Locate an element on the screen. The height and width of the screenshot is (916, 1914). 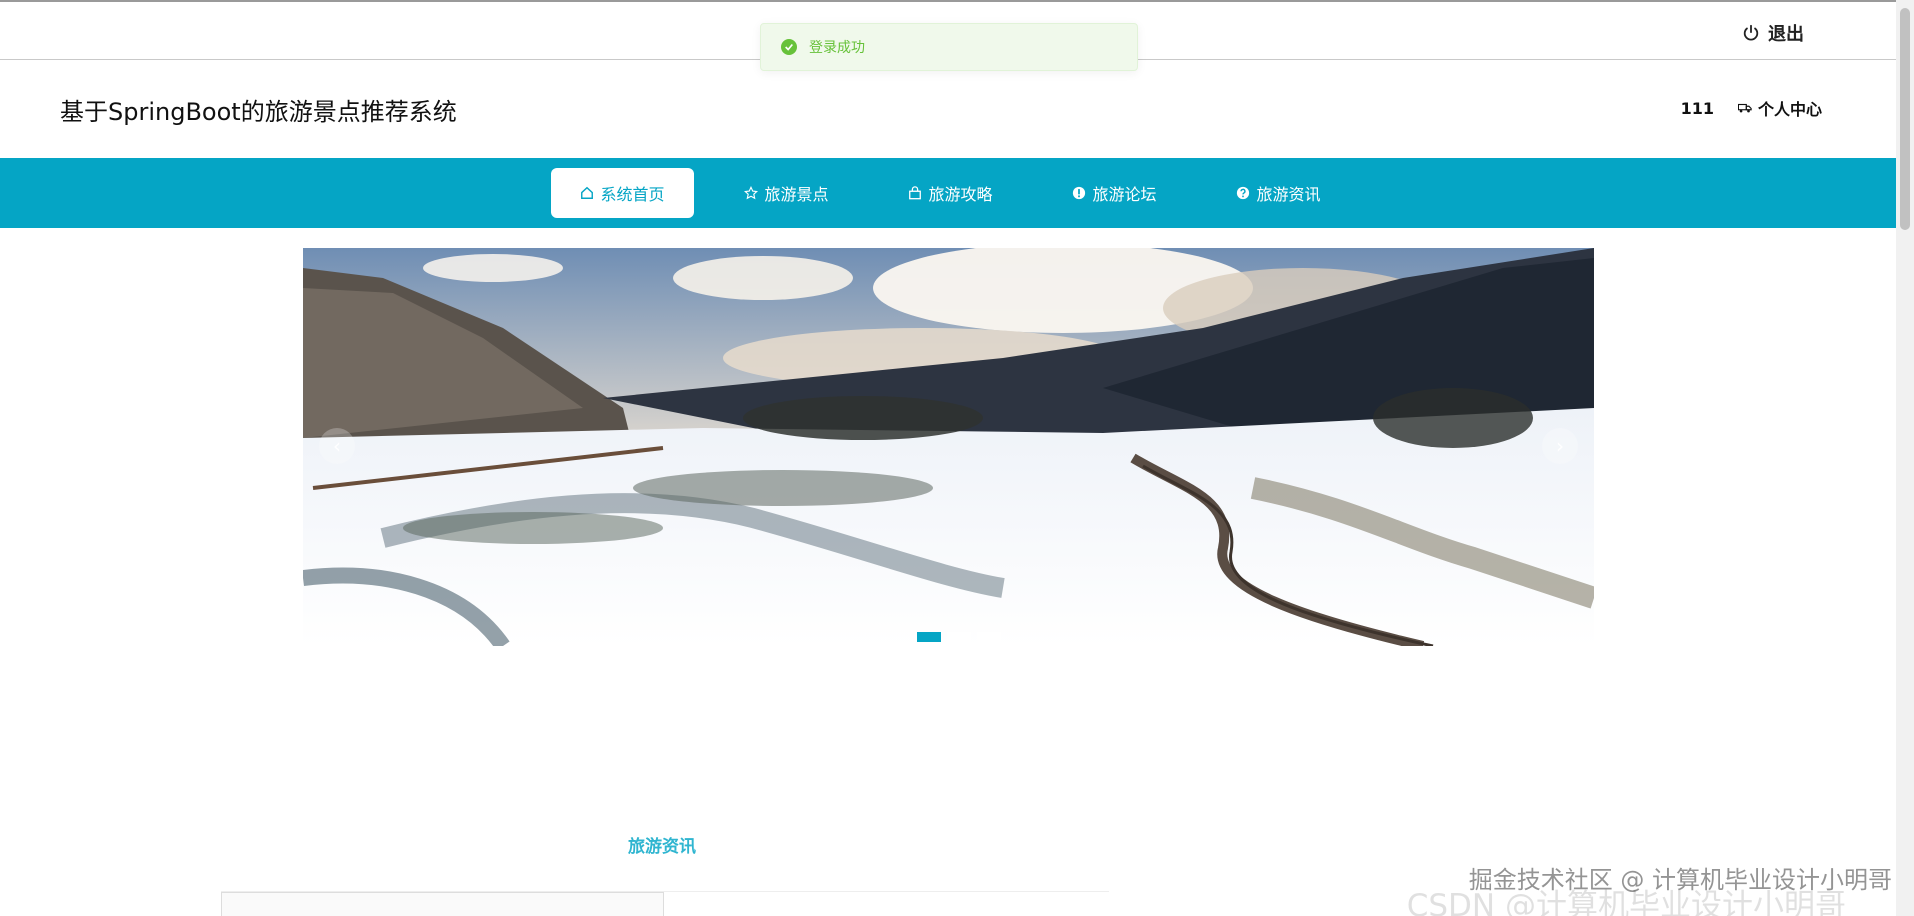
power-icon is located at coordinates (1751, 32).